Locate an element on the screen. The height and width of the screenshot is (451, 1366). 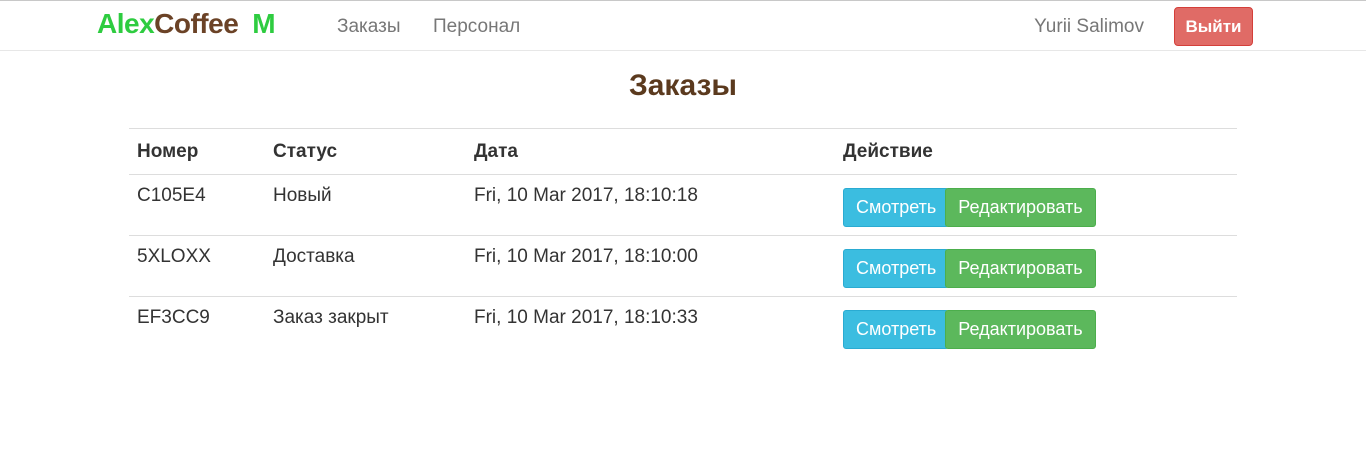
brand-logo: AlexCoffee M is located at coordinates (186, 24).